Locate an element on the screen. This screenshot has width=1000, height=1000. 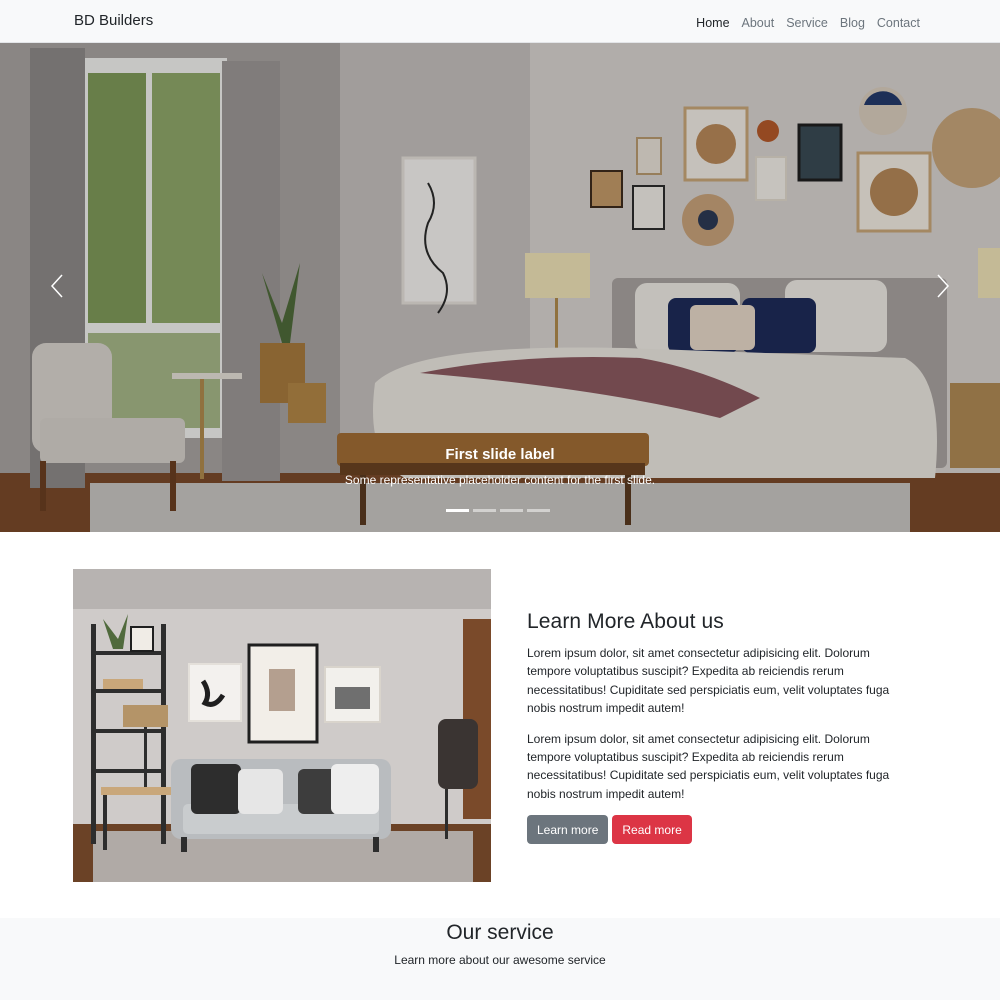
carousel-indicators is located at coordinates (498, 510).